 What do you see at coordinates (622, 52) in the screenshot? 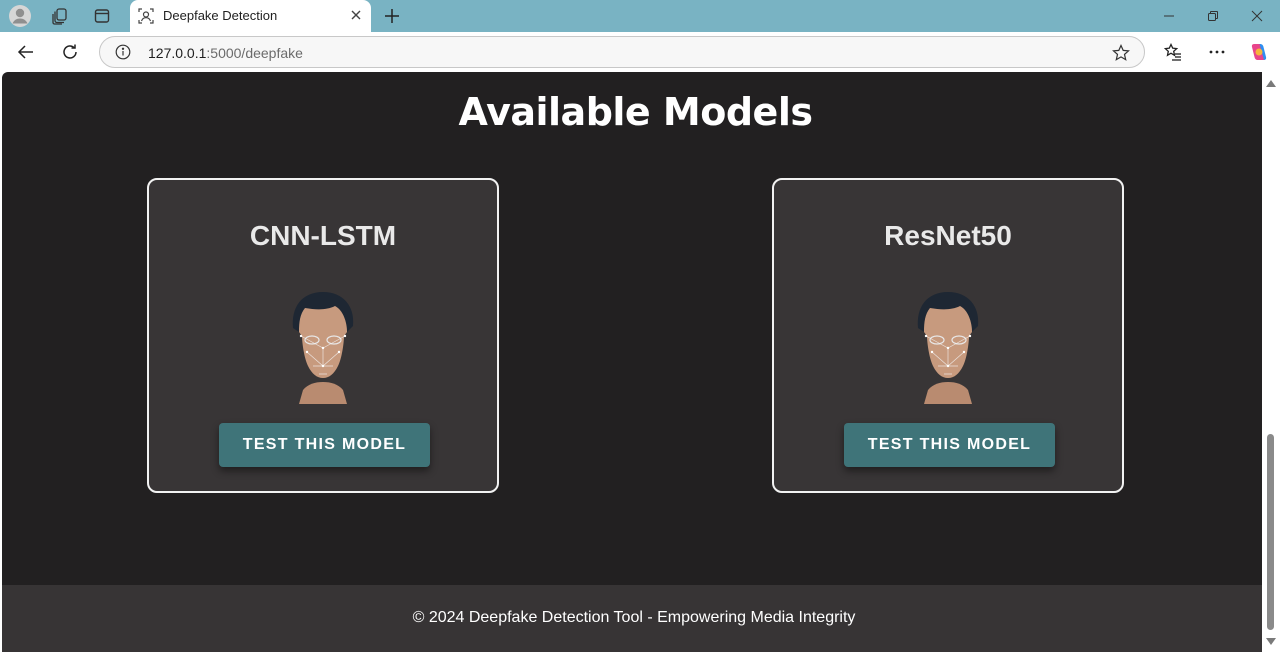
I see `address-bar: 127.0.0.1:5000/deepfake` at bounding box center [622, 52].